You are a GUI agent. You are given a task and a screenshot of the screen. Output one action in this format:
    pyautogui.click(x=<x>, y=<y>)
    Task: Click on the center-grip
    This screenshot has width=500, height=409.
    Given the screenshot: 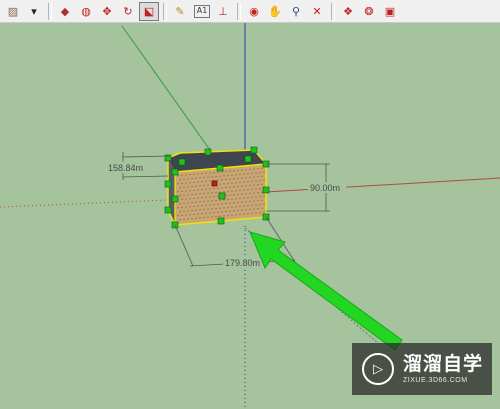 What is the action you would take?
    pyautogui.click(x=214, y=183)
    